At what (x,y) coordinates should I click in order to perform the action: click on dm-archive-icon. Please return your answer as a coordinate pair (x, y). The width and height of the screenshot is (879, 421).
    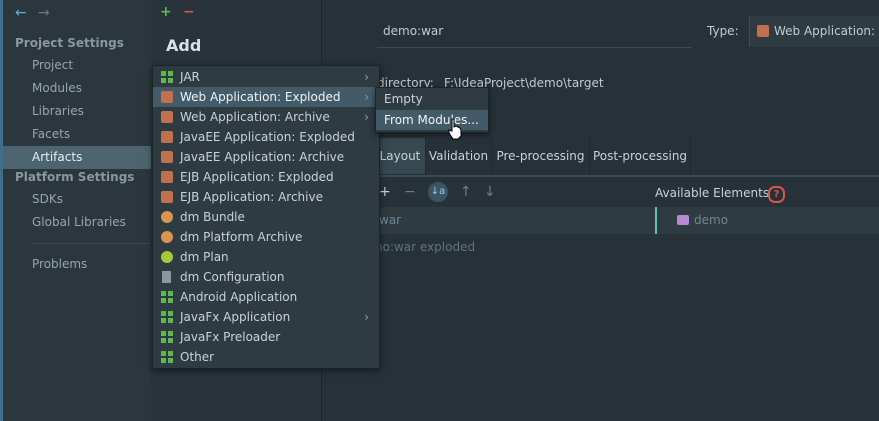
    Looking at the image, I should click on (167, 237).